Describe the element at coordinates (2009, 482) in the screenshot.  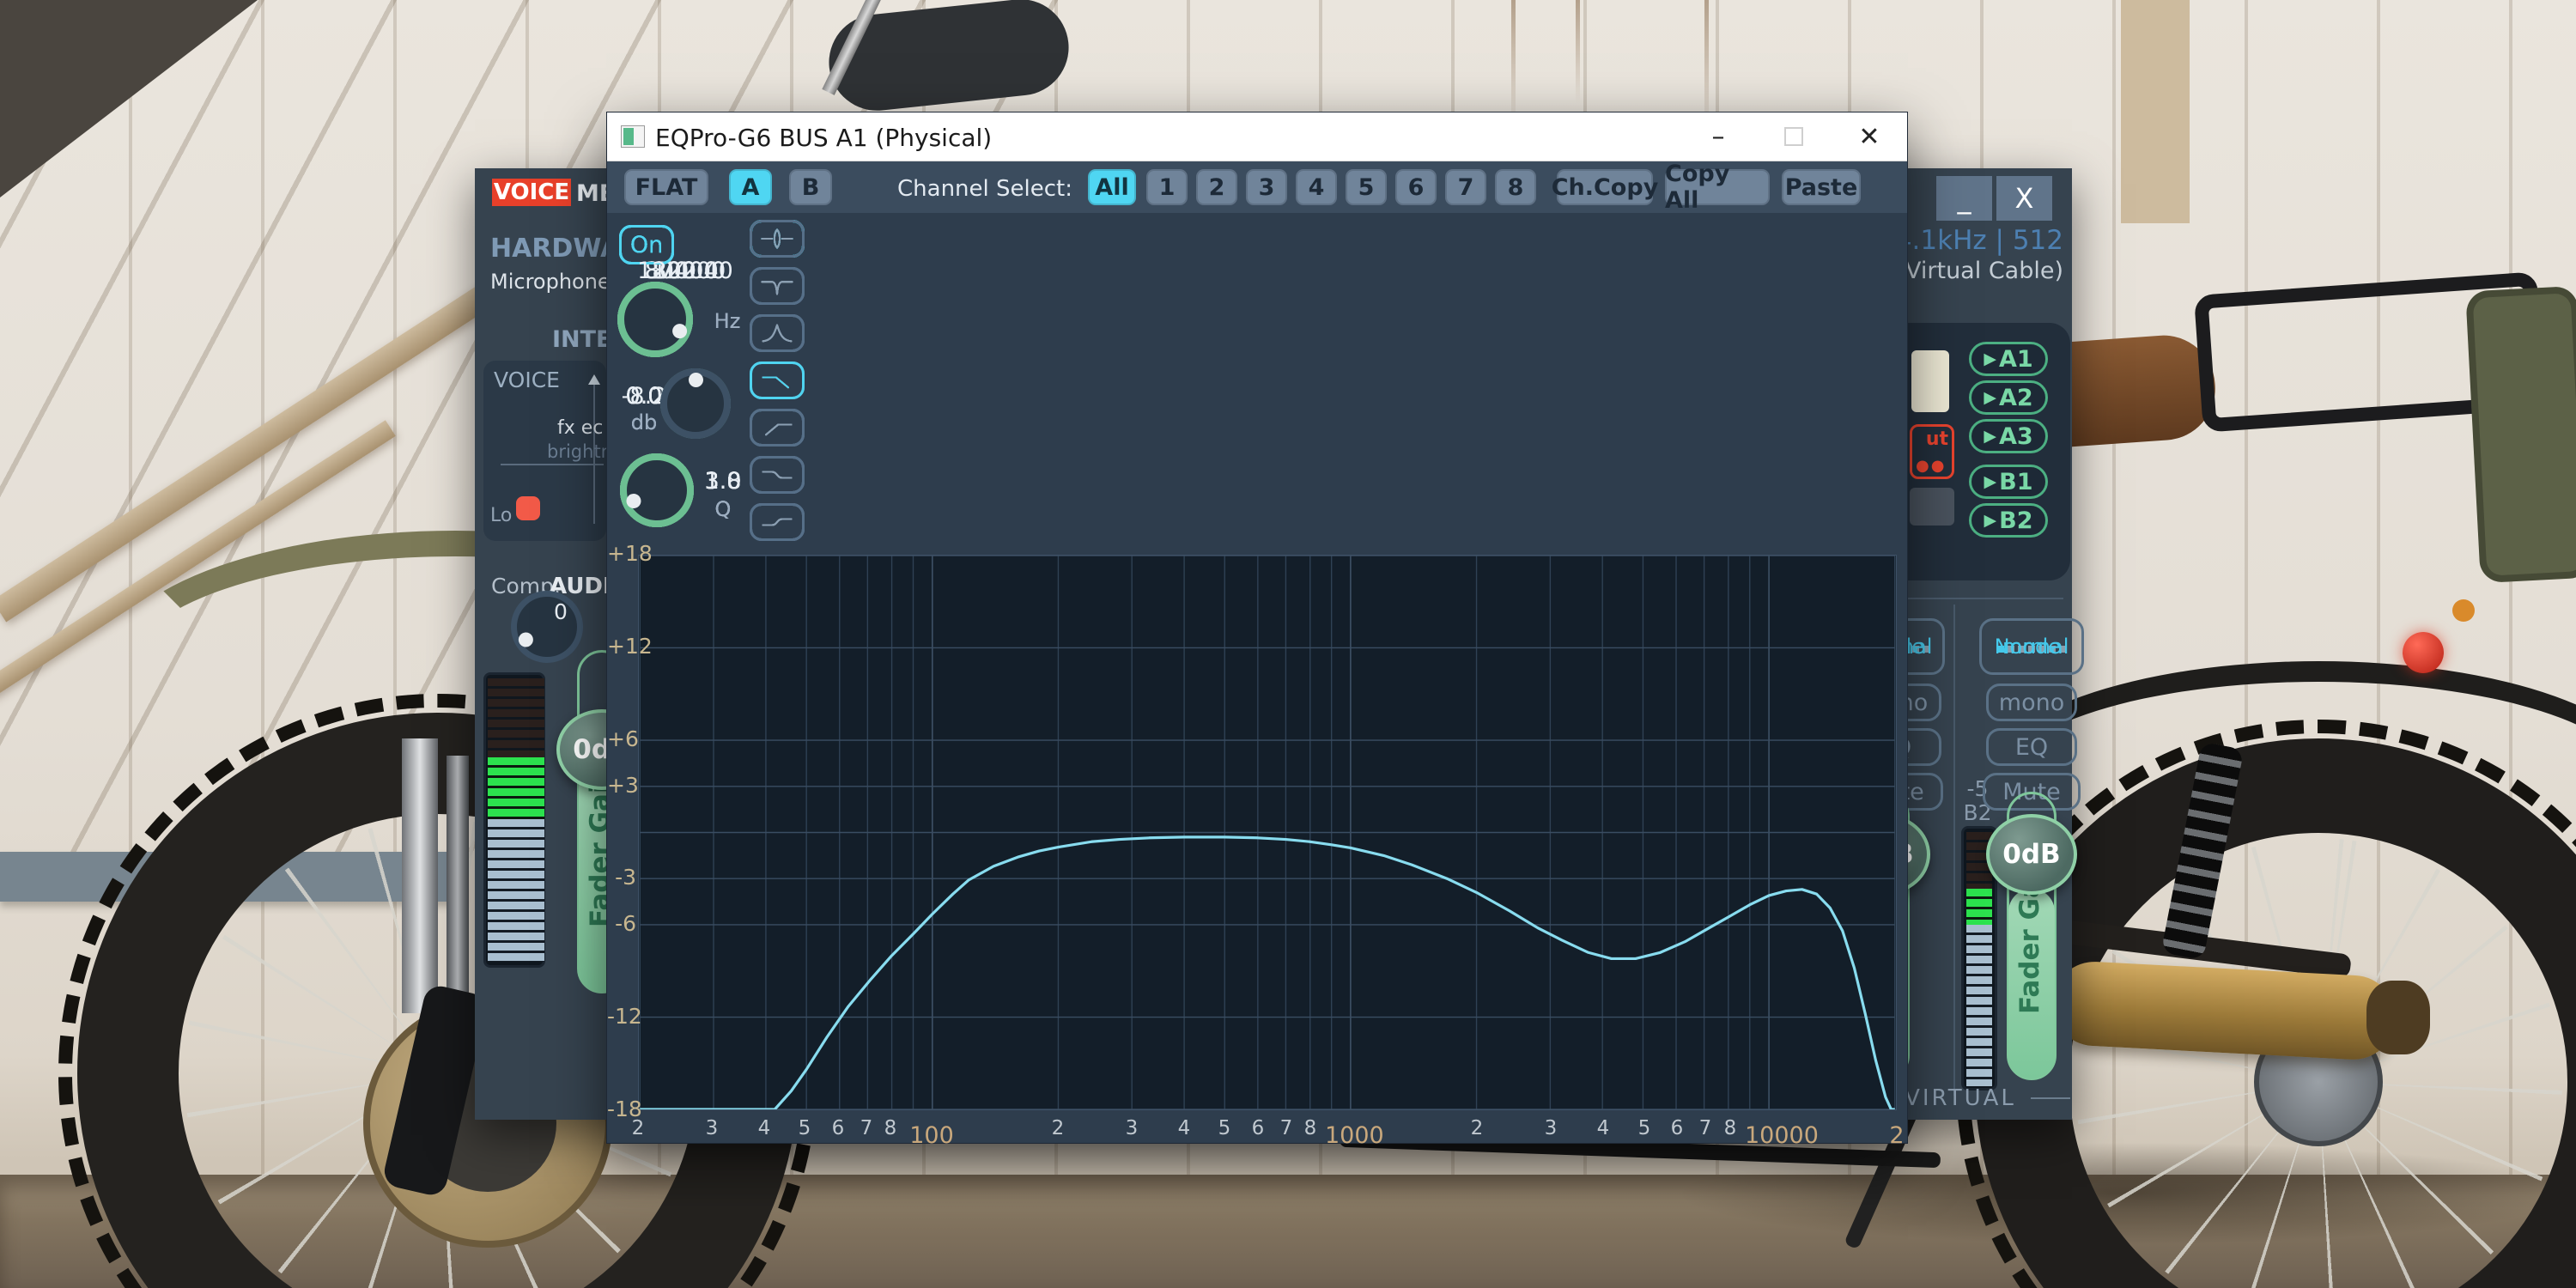
I see `bus-b1-button: ▶ B1` at that location.